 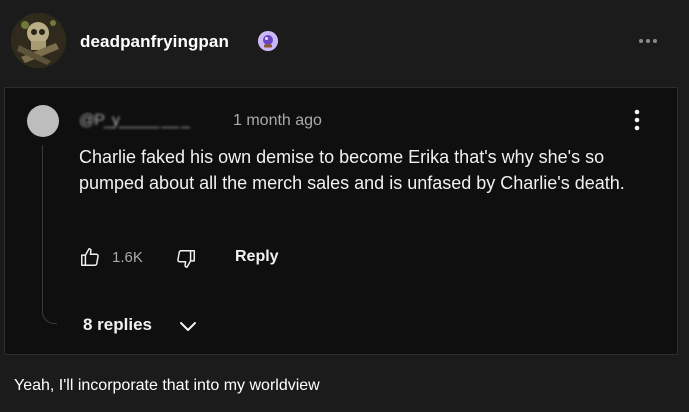 I want to click on comment-timestamp: 1 month ago, so click(x=277, y=120).